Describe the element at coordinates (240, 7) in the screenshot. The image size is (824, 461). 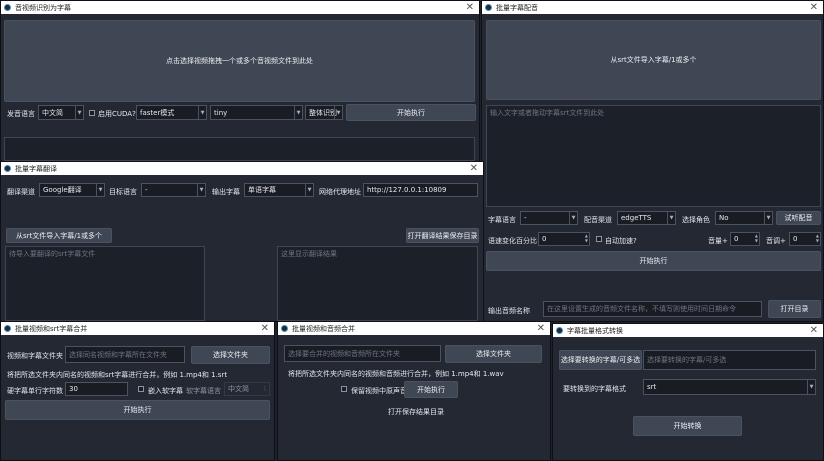
I see `window-titlebar: 音视频识别为字幕 ✕` at that location.